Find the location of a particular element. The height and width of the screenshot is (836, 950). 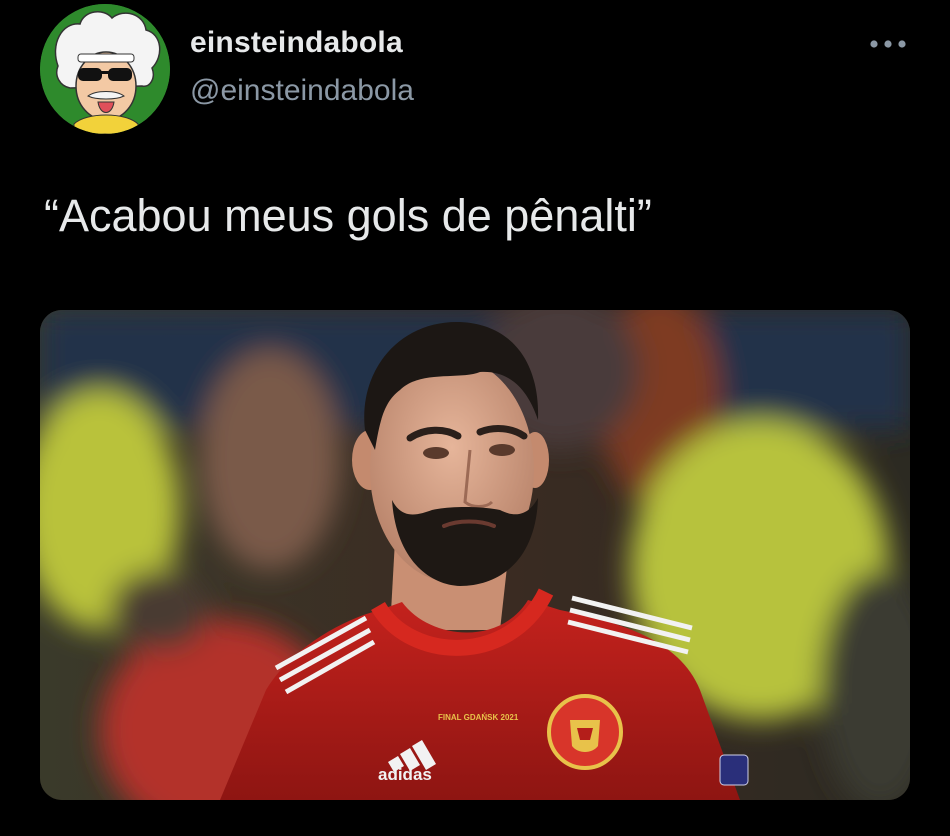

shirt-print-text: FINAL GDAŃSK 2021 is located at coordinates (478, 717).